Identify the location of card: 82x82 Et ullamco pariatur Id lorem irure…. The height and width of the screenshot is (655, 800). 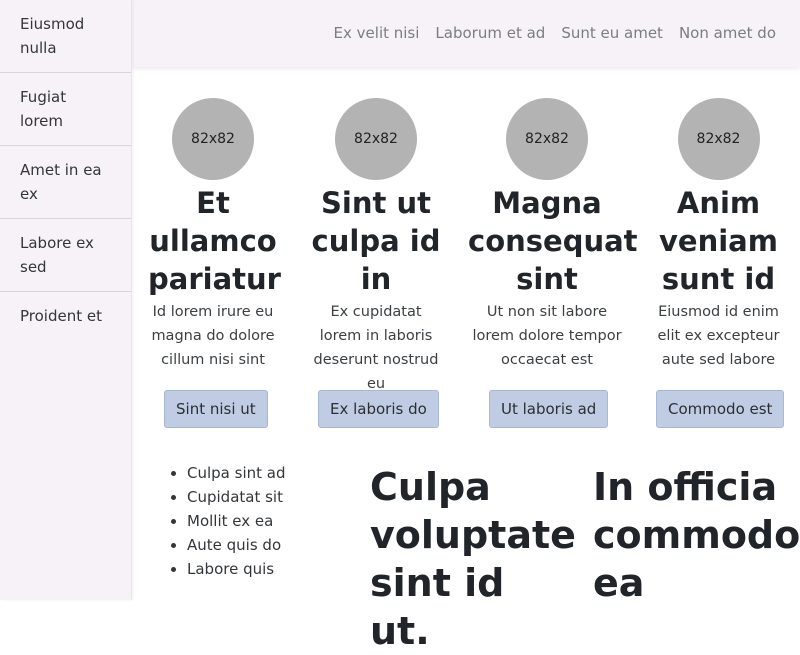
(214, 235).